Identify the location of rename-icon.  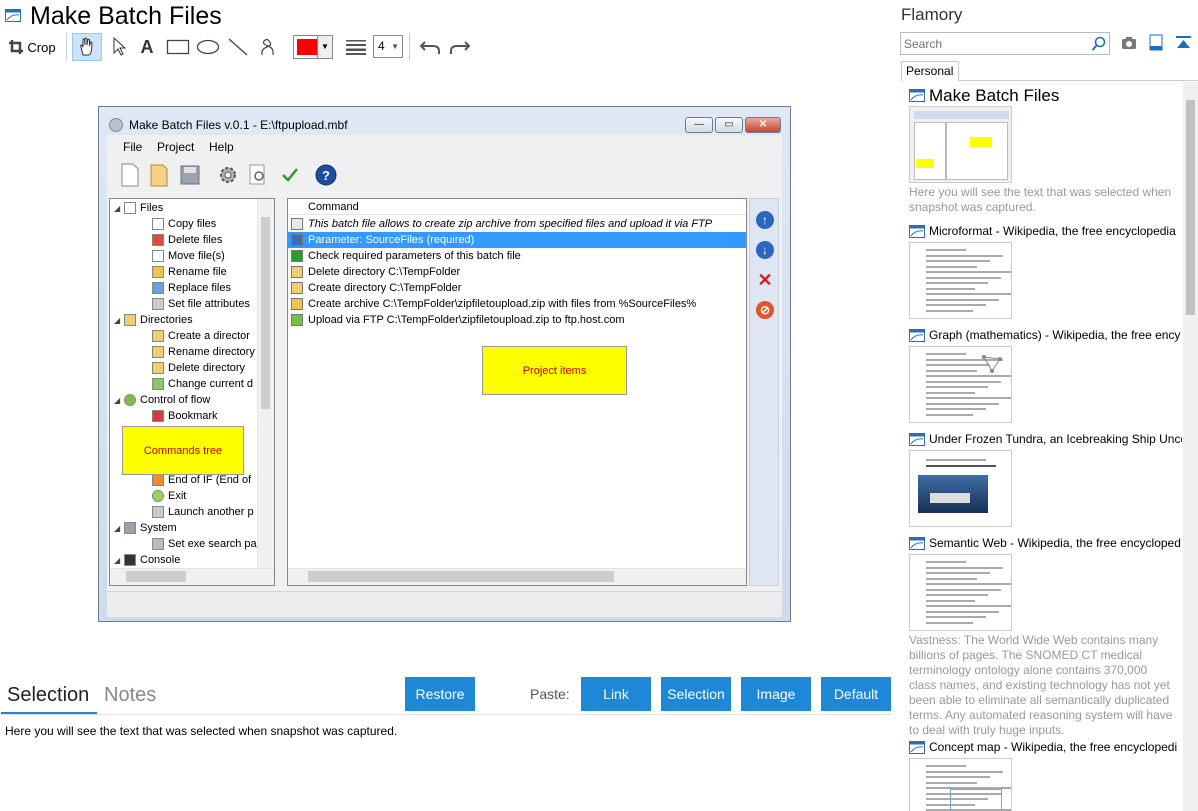
(158, 272).